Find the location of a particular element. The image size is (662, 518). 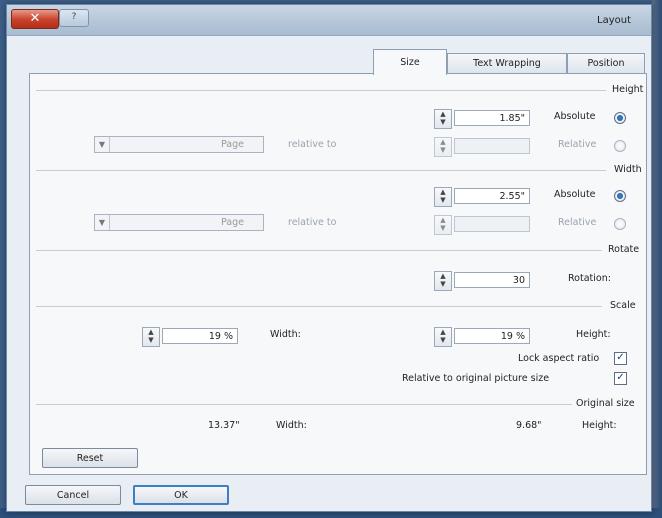

scale-section-title: Scale is located at coordinates (623, 305).